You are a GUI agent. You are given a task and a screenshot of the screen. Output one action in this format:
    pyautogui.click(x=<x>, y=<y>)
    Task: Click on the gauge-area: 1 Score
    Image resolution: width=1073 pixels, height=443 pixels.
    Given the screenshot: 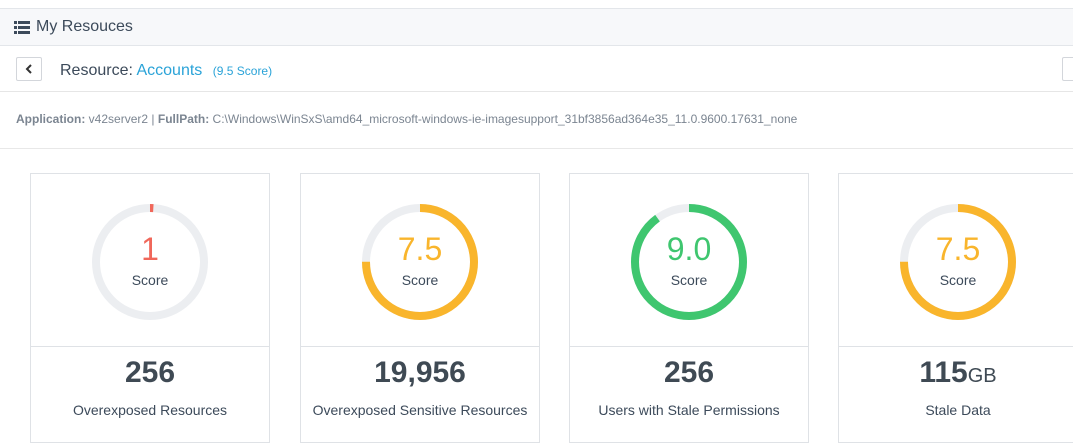 What is the action you would take?
    pyautogui.click(x=150, y=260)
    